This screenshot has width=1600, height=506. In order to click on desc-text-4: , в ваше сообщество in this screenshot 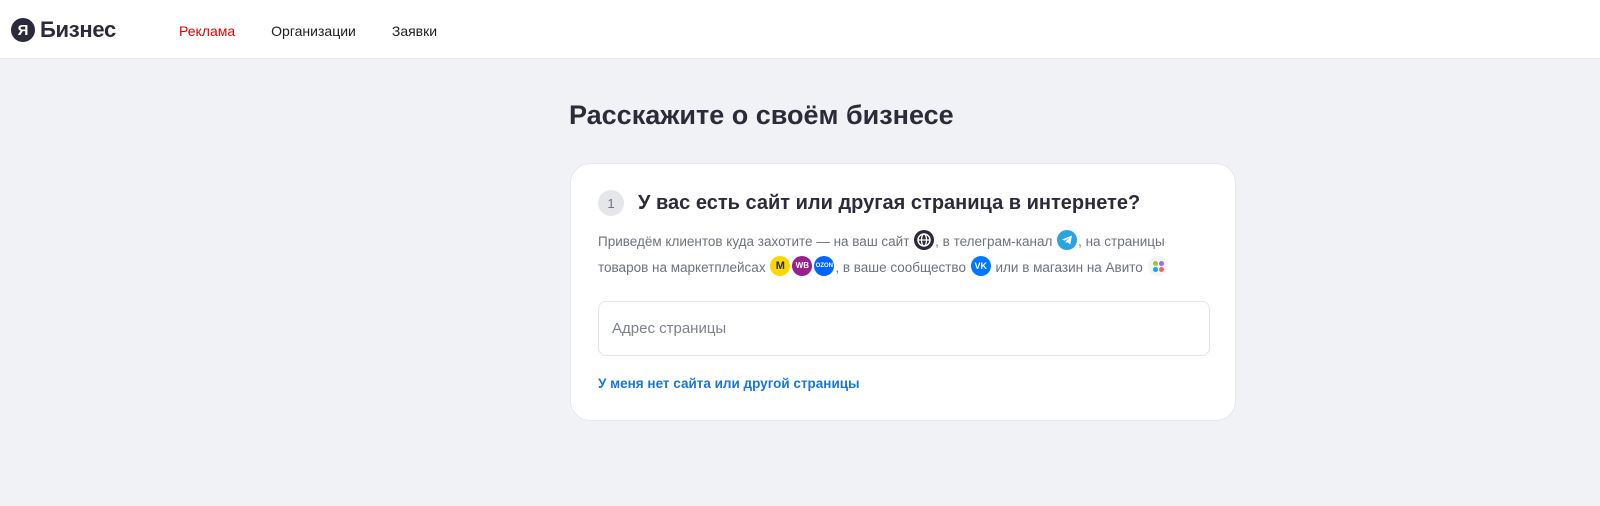, I will do `click(900, 267)`.